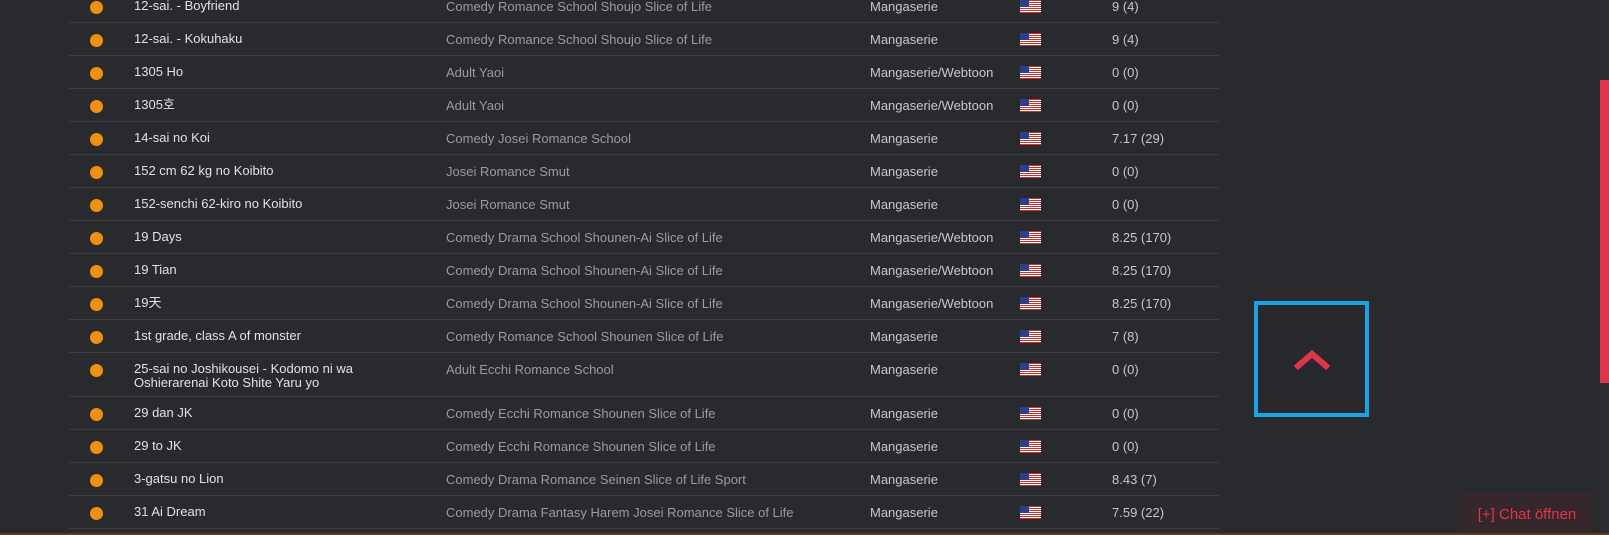  What do you see at coordinates (269, 479) in the screenshot?
I see `row-title-link: 3-gatsu no Lion` at bounding box center [269, 479].